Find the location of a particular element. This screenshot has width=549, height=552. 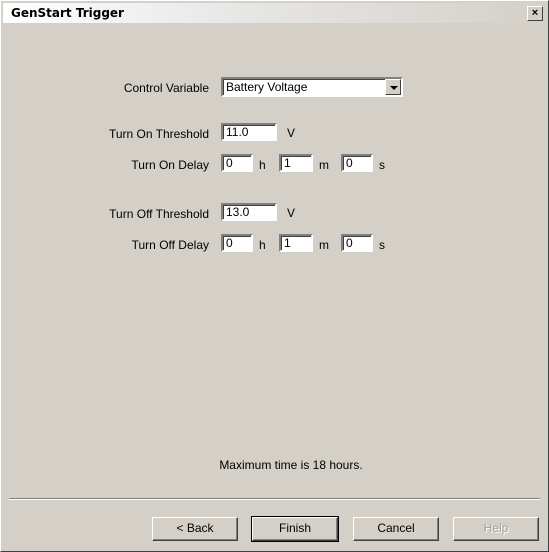

window-title: GenStart Trigger is located at coordinates (67, 13).